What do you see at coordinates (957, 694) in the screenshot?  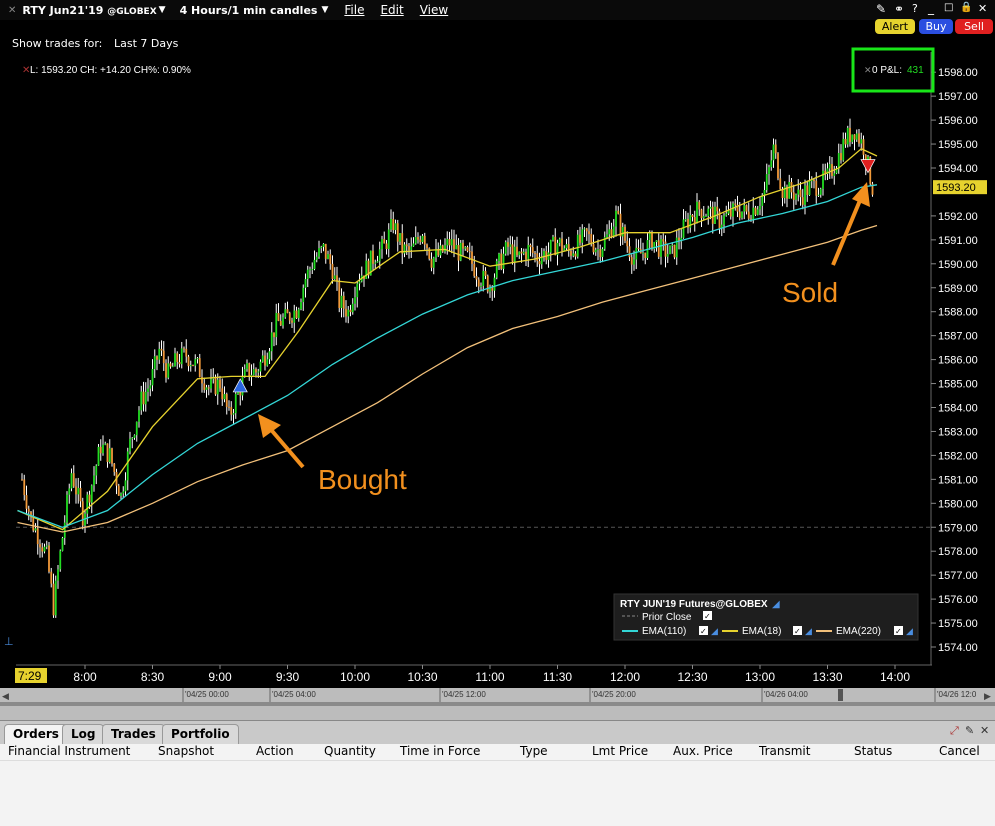 I see `nav-label: '04/26 12:0` at bounding box center [957, 694].